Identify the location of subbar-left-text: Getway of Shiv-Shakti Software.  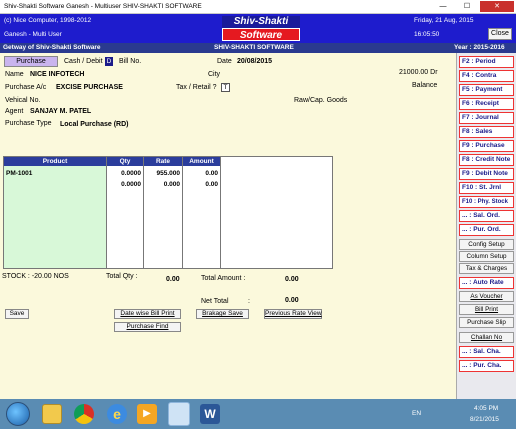
(52, 47).